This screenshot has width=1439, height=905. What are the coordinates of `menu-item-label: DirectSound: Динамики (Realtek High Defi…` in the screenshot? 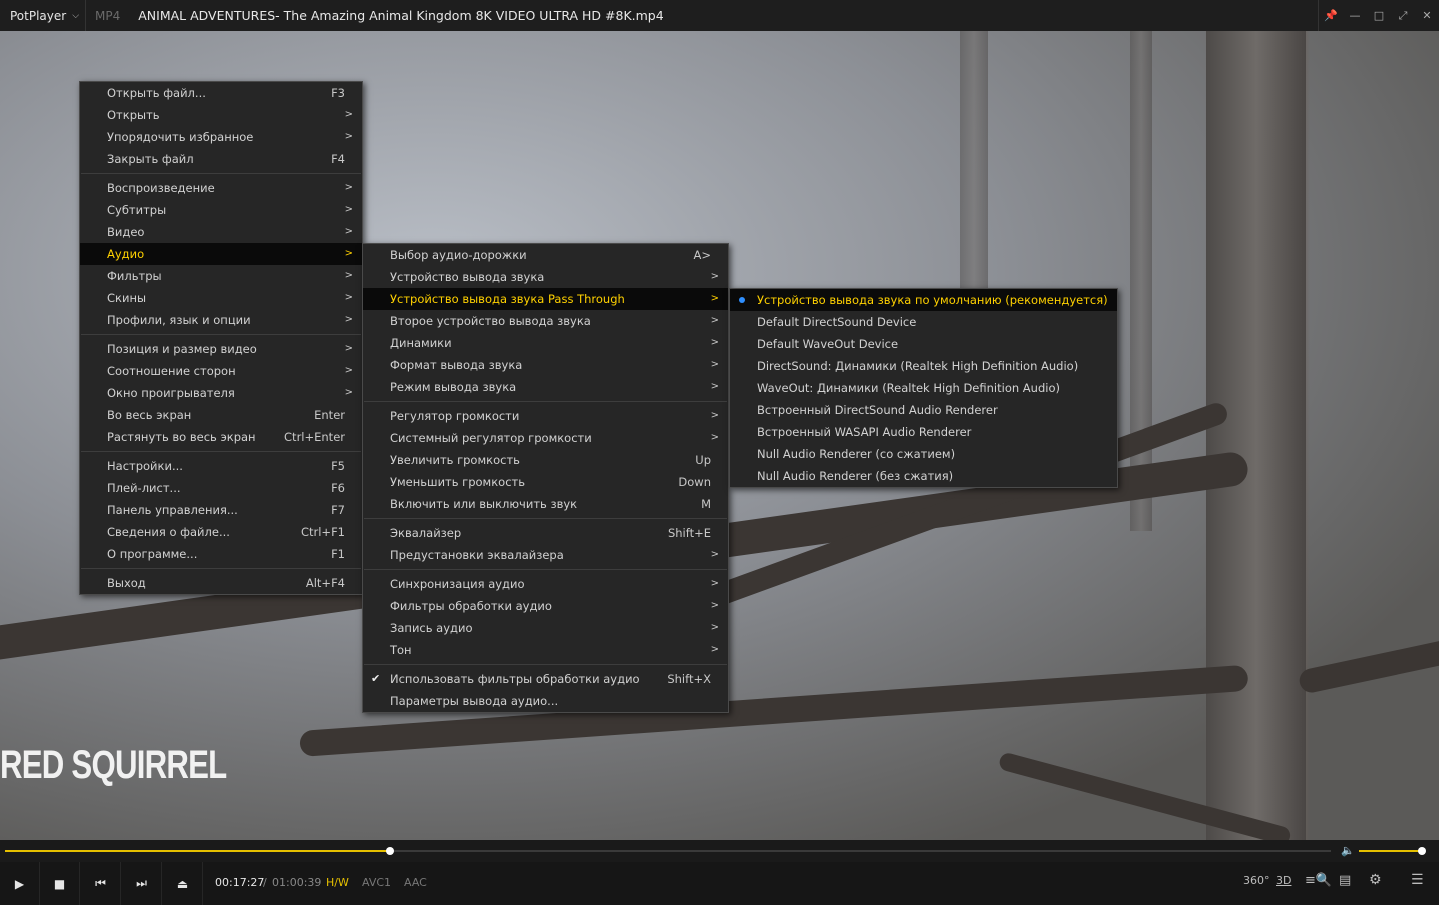 It's located at (918, 366).